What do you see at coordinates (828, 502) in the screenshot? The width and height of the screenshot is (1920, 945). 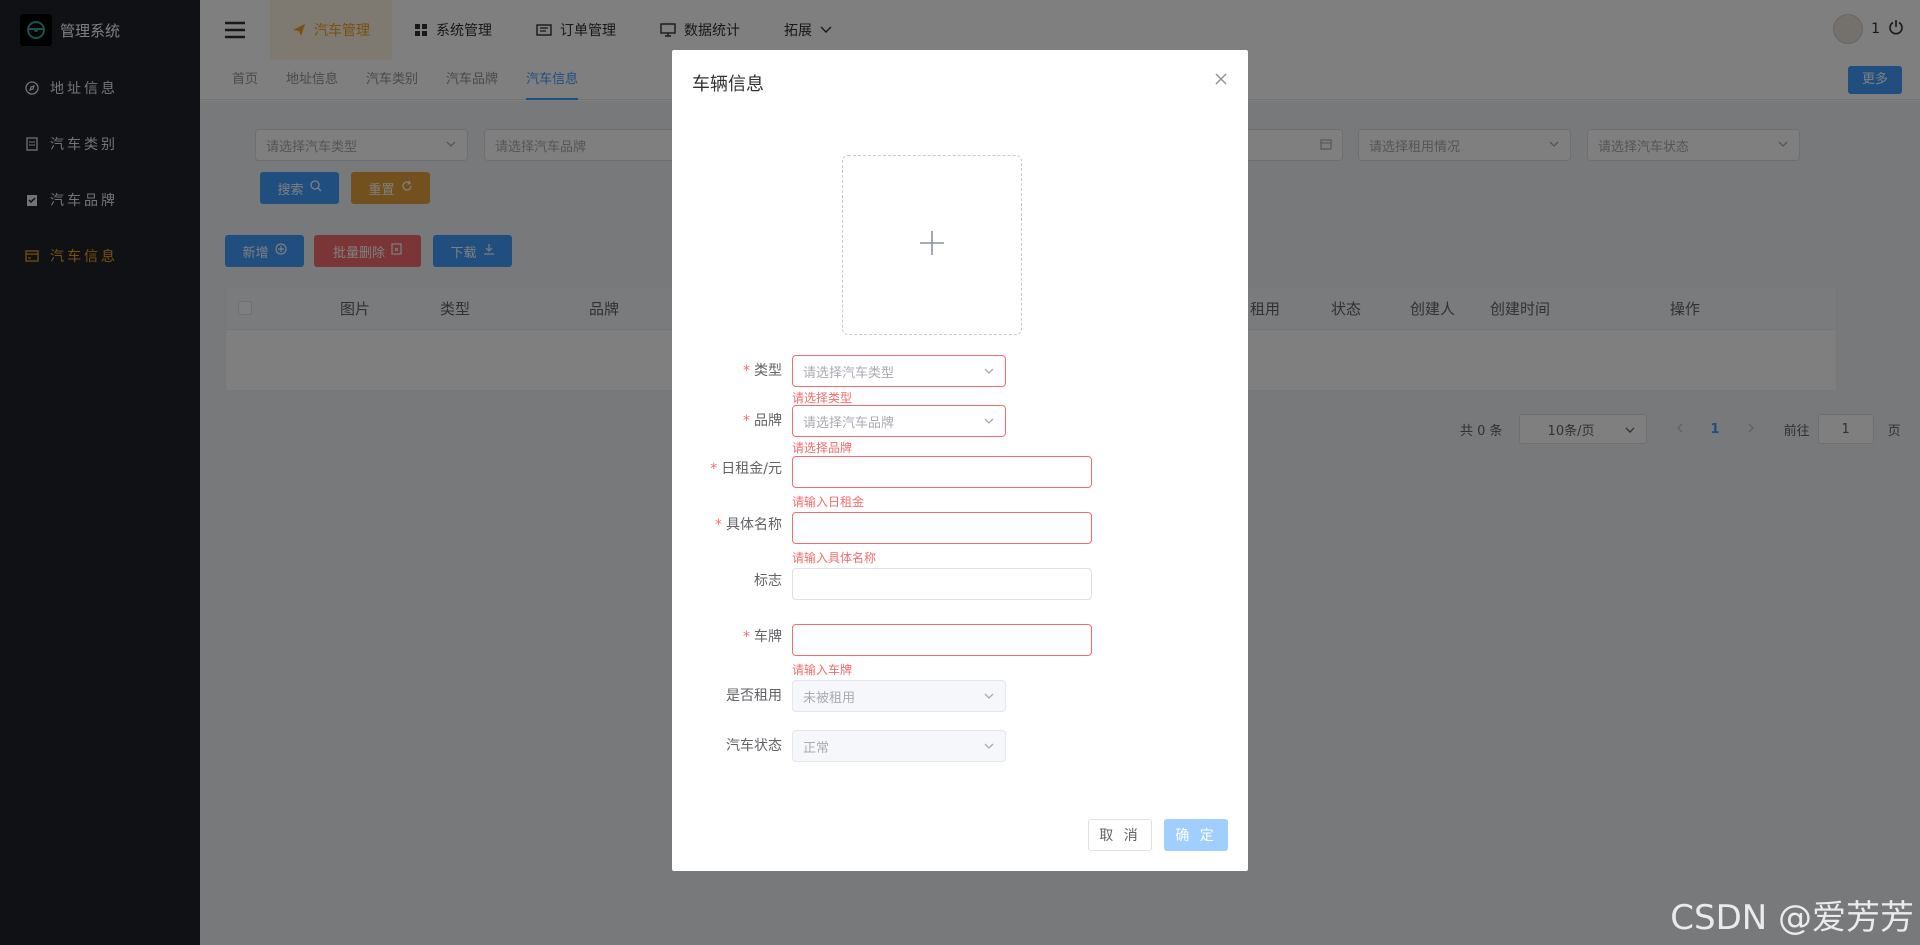 I see `daily-rent-error: 请输入日租金` at bounding box center [828, 502].